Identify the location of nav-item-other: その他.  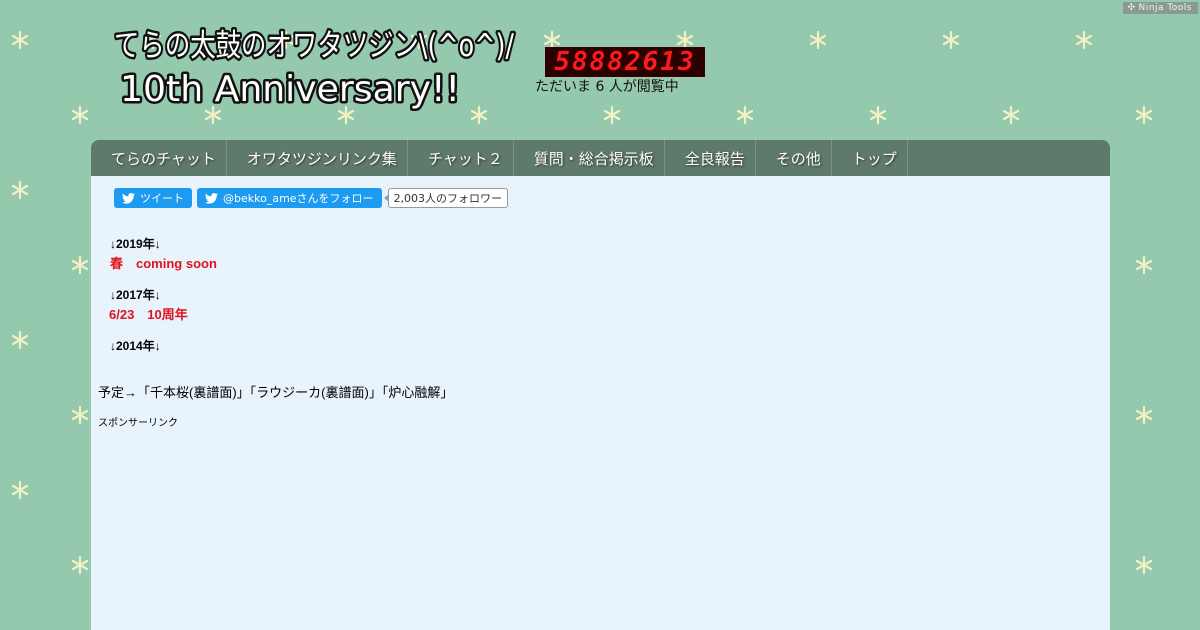
(794, 158).